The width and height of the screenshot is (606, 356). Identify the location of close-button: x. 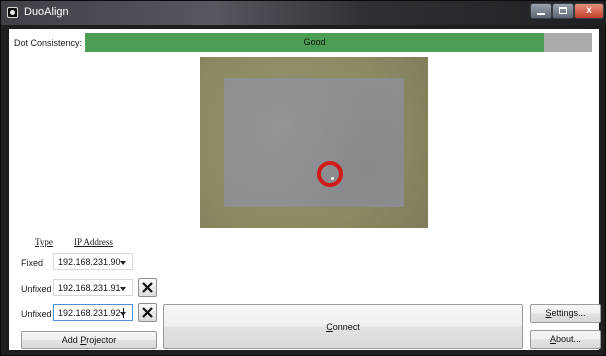
(589, 11).